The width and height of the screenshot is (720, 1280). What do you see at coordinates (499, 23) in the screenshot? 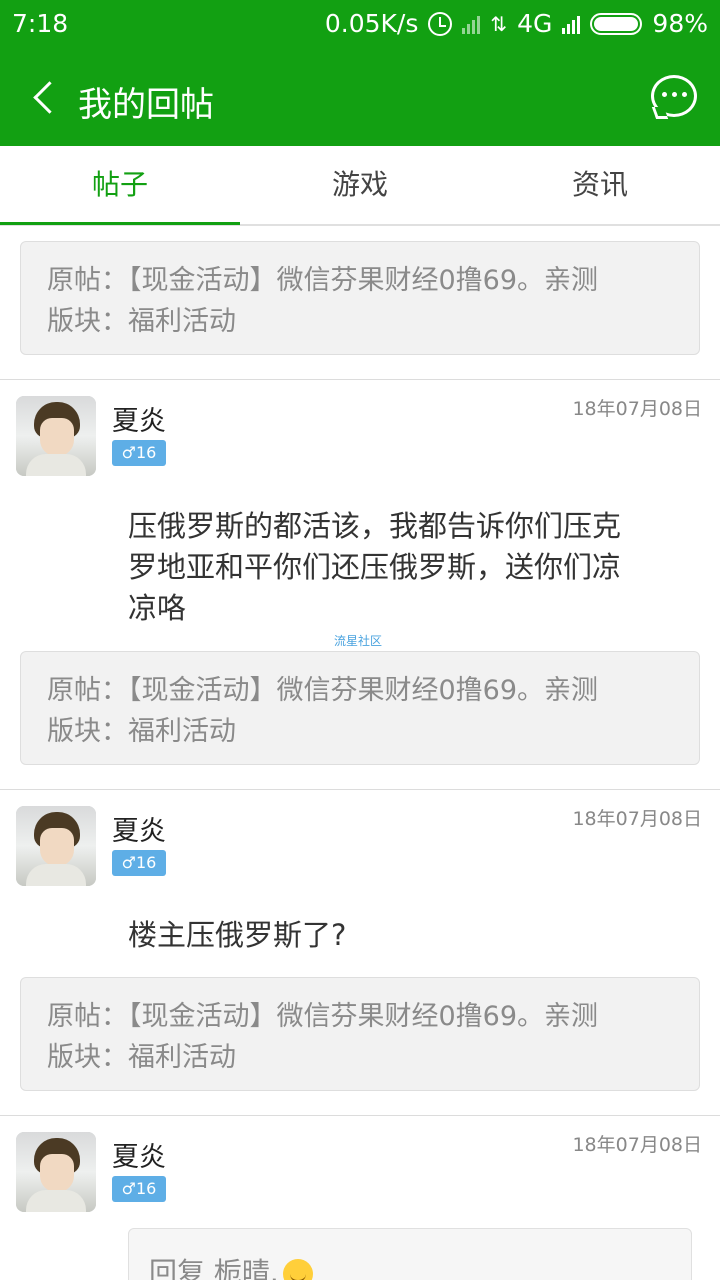
I see `data-transfer-icon: ⇅` at bounding box center [499, 23].